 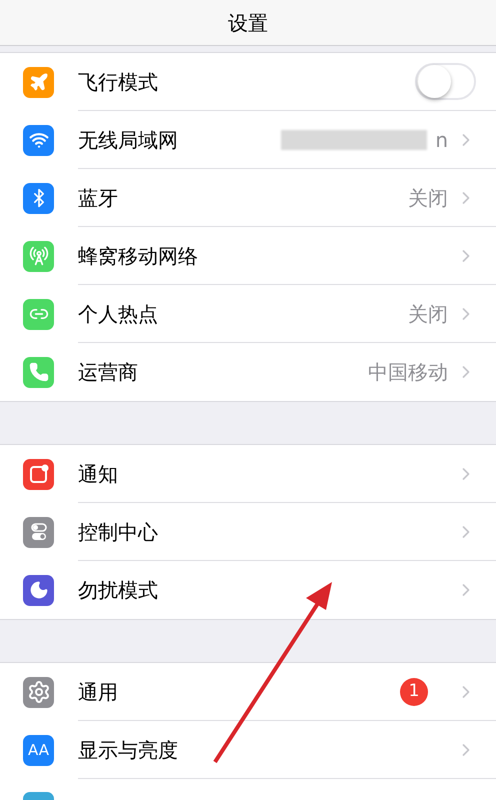 What do you see at coordinates (38, 532) in the screenshot?
I see `switches-icon` at bounding box center [38, 532].